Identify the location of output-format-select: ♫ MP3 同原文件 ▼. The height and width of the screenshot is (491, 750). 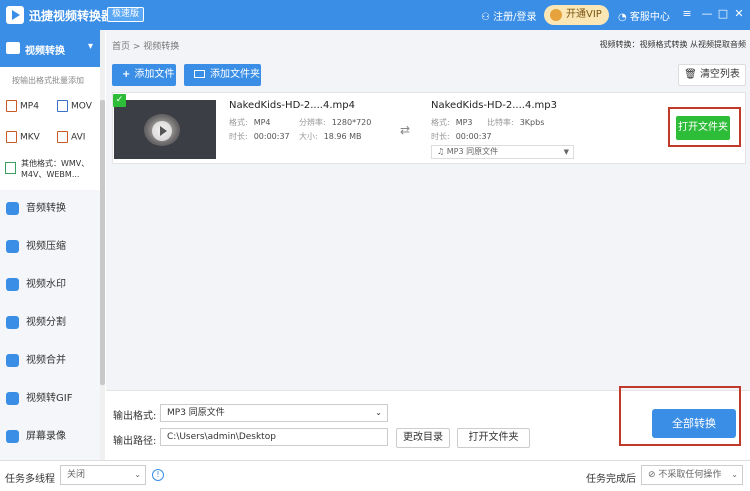
(502, 152).